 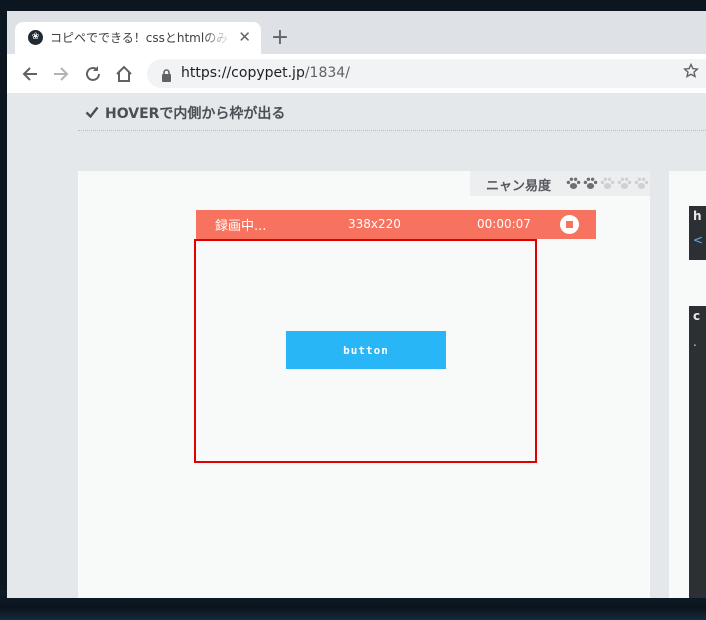 I want to click on browser-tab: ❀ コピペでできる！cssとhtmlのみで作る ✕, so click(x=138, y=38).